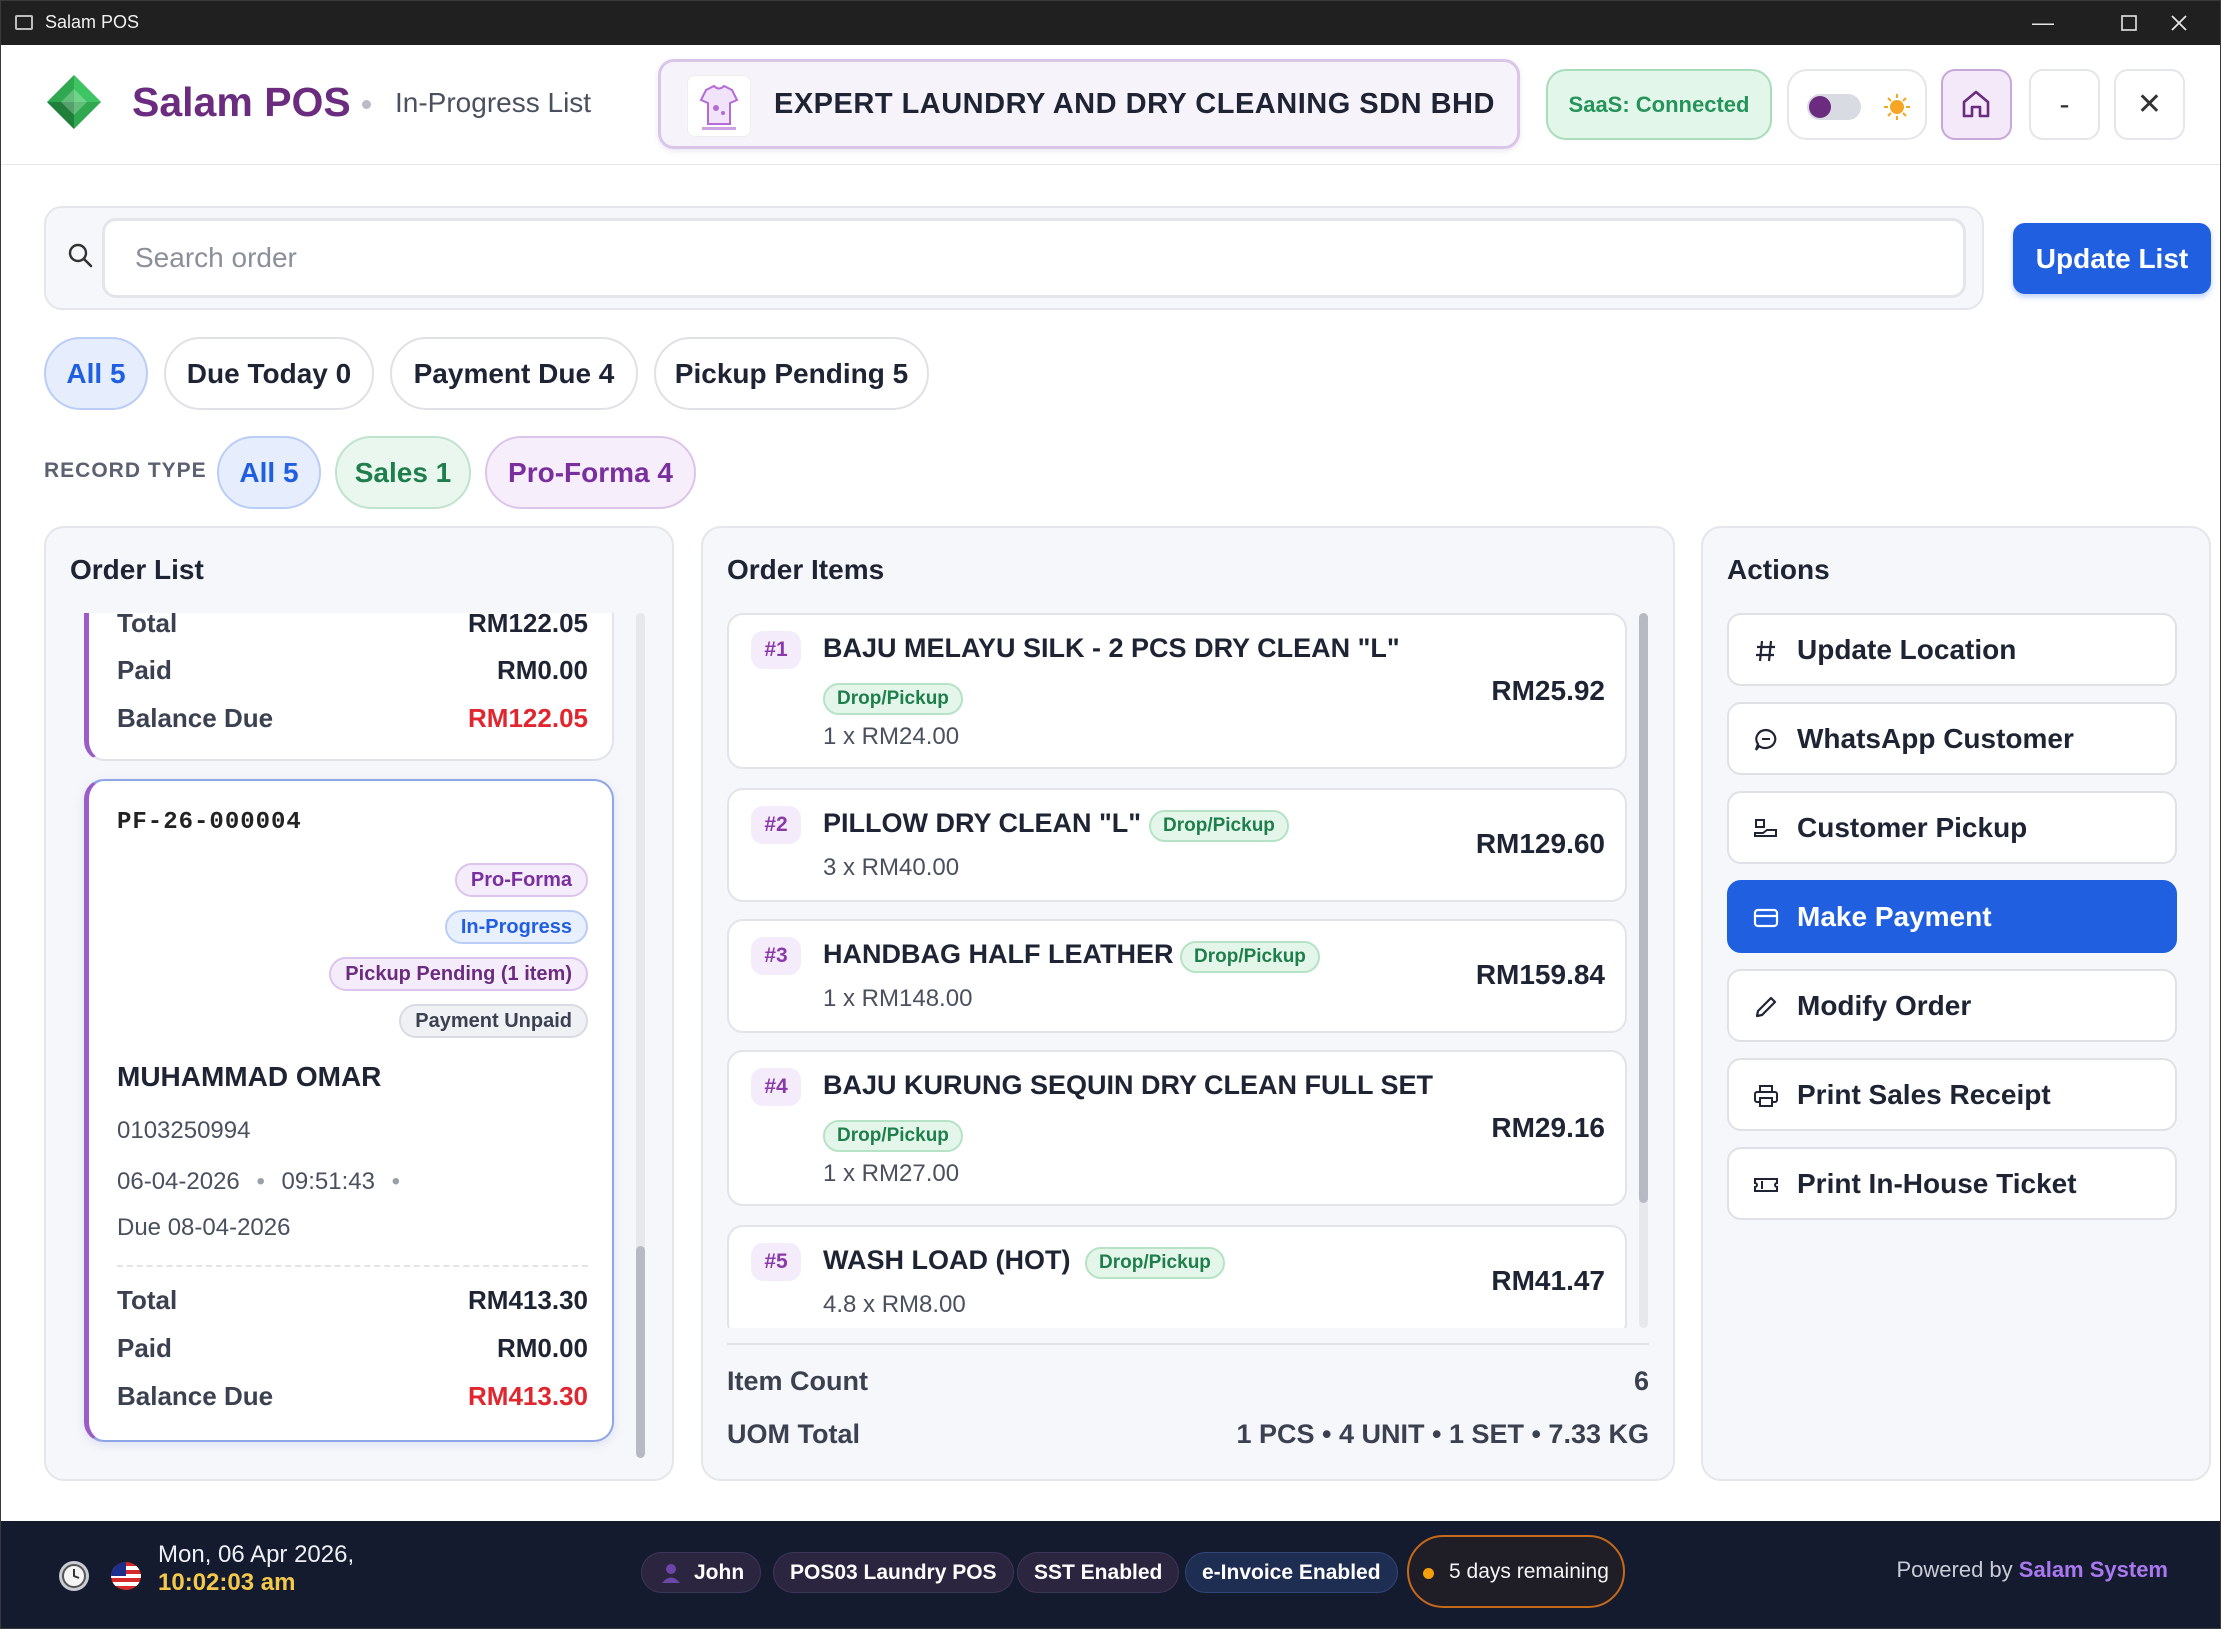  I want to click on tag-pickup-pending: Pickup Pending (1 item), so click(458, 974).